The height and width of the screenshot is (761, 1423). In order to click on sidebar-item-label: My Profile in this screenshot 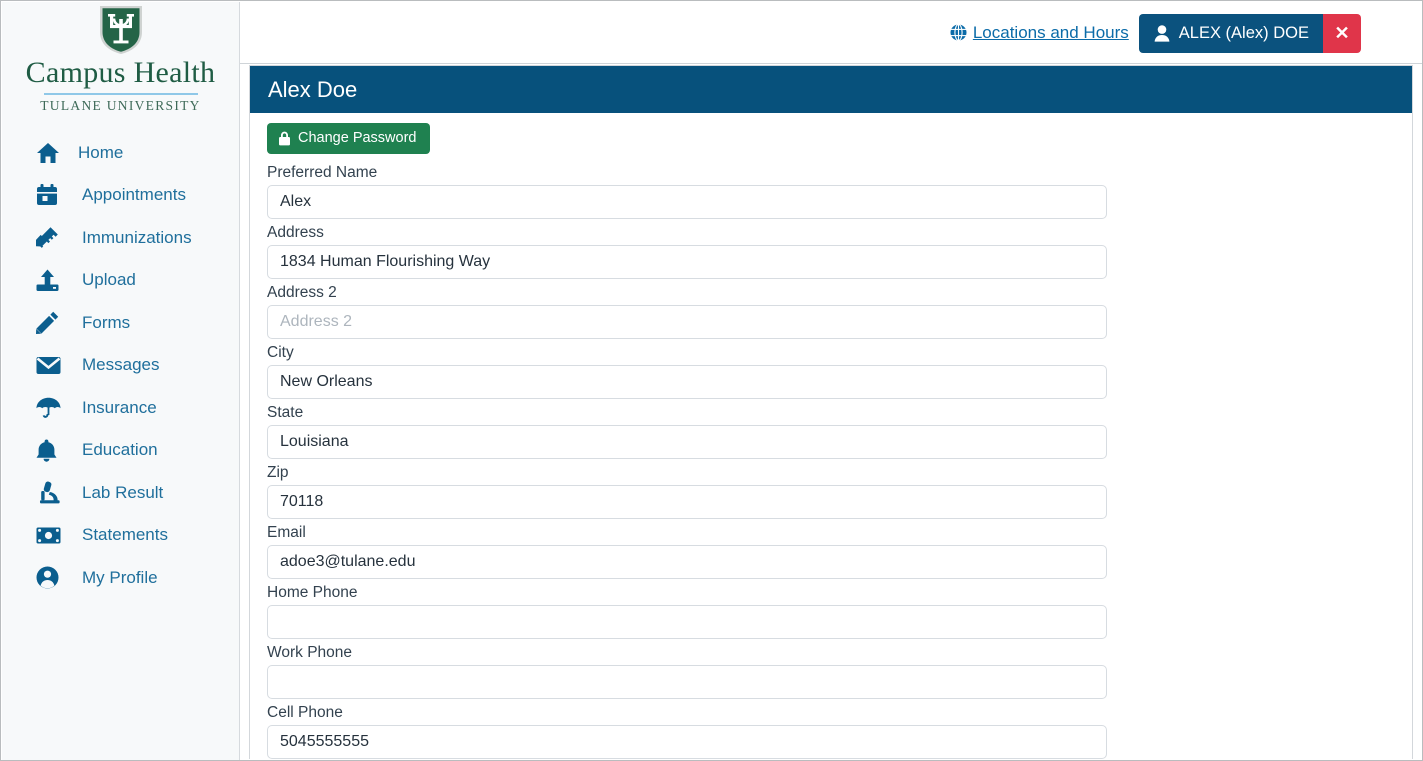, I will do `click(120, 577)`.